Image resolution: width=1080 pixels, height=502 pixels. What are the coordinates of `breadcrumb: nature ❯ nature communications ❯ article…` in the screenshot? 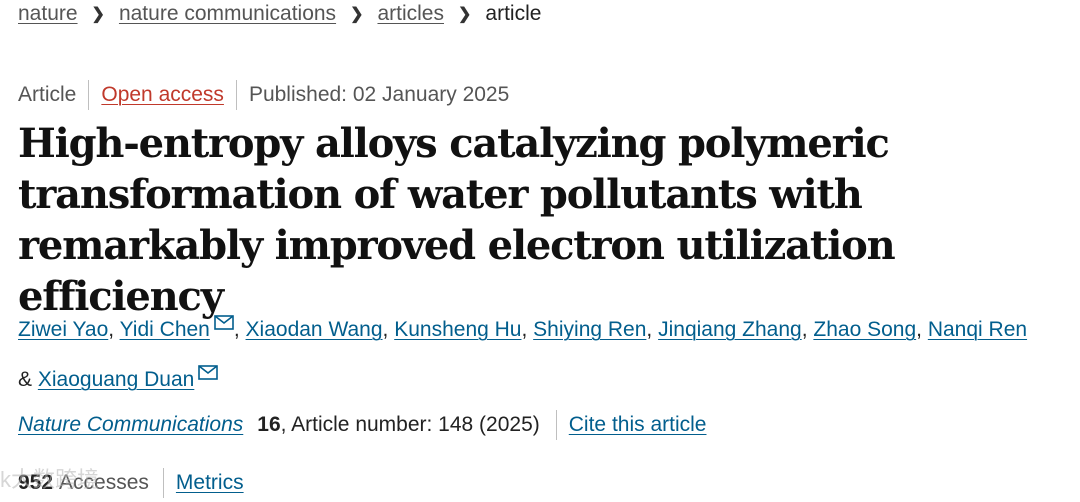 It's located at (279, 14).